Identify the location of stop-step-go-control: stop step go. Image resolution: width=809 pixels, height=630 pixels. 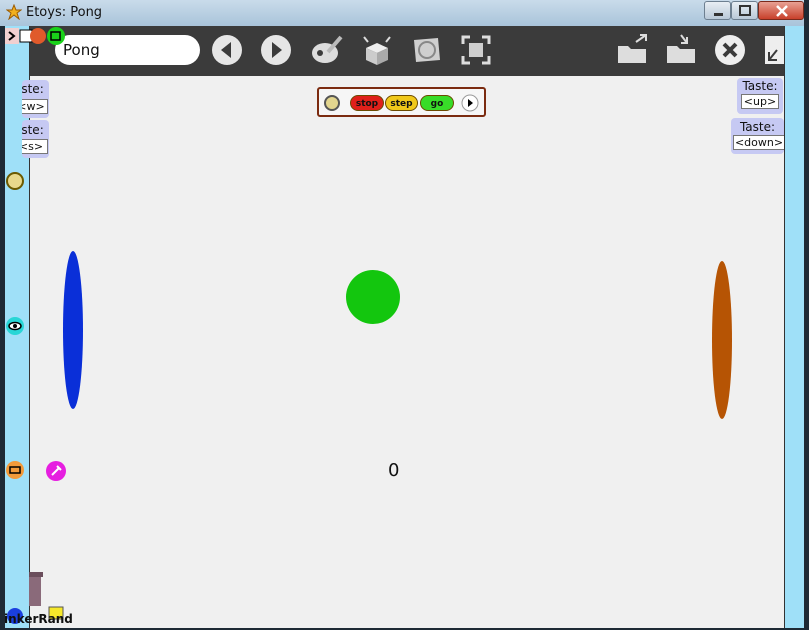
(401, 102).